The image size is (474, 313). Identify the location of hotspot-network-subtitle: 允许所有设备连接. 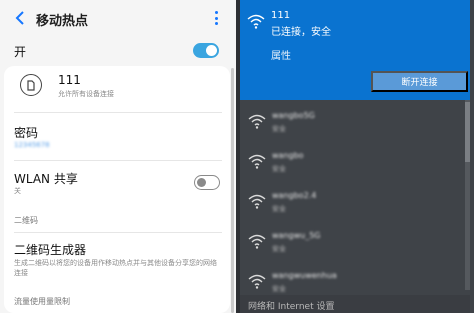
(86, 94).